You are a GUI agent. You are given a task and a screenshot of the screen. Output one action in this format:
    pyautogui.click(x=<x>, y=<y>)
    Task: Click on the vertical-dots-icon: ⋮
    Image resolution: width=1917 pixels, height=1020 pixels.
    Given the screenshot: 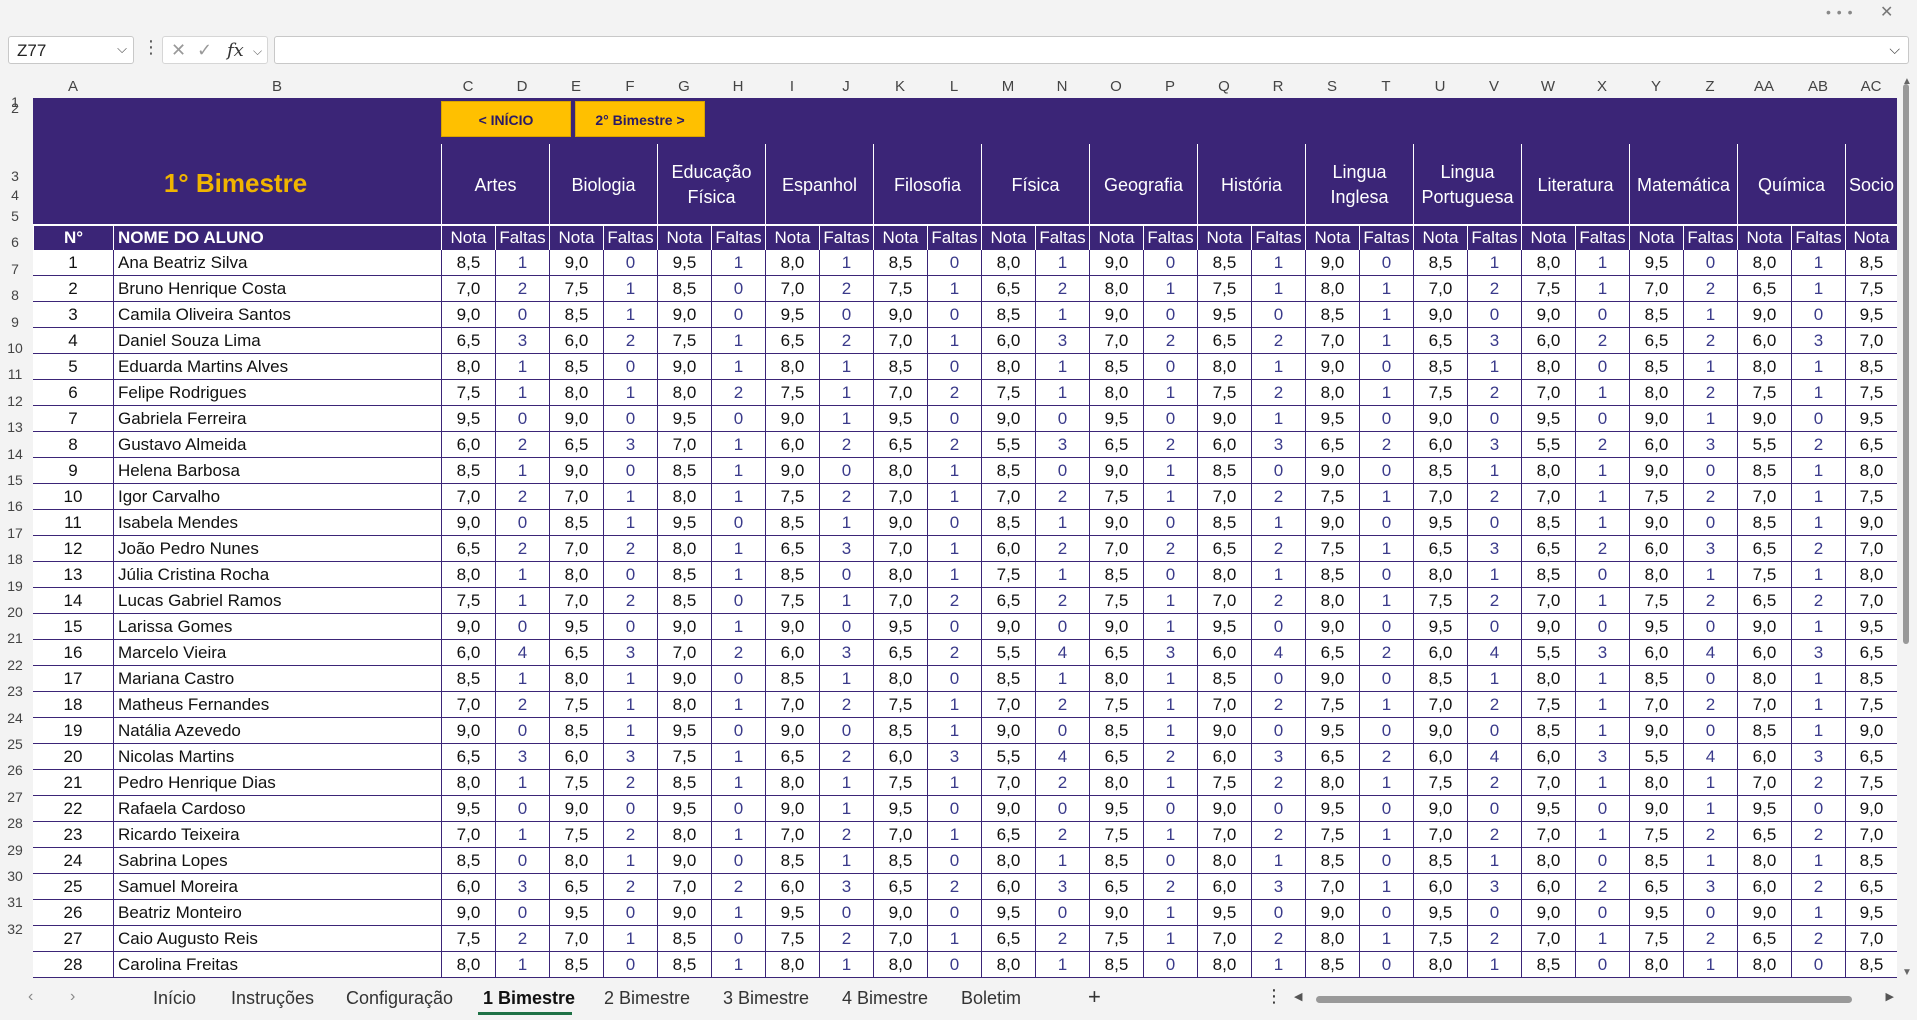 What is the action you would take?
    pyautogui.click(x=151, y=47)
    